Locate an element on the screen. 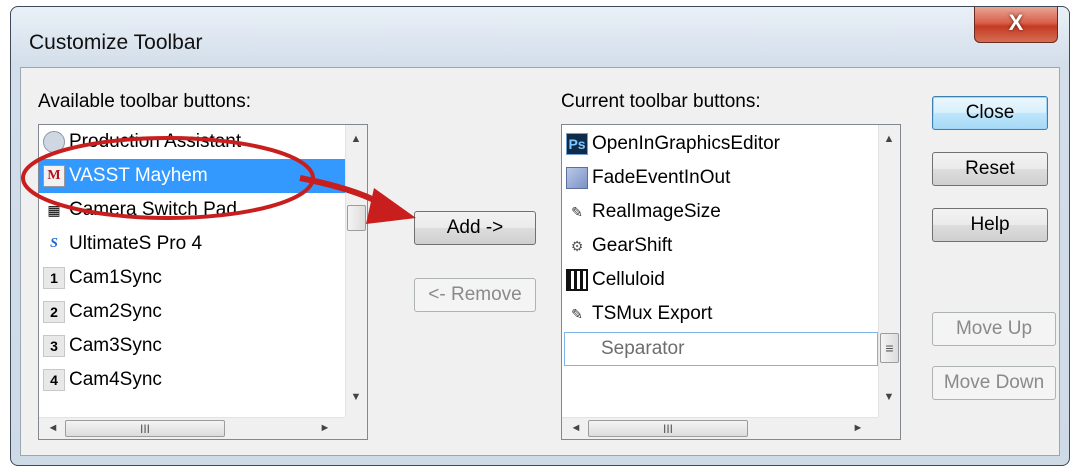  number-4-icon: 4 is located at coordinates (54, 380).